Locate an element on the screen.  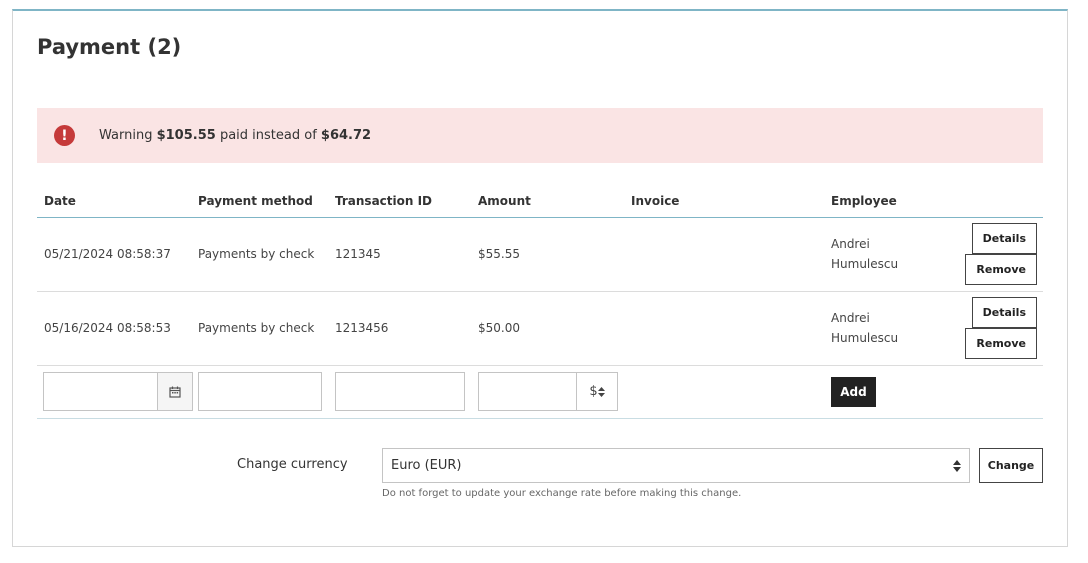
add-amount-cell: $ is located at coordinates (554, 392).